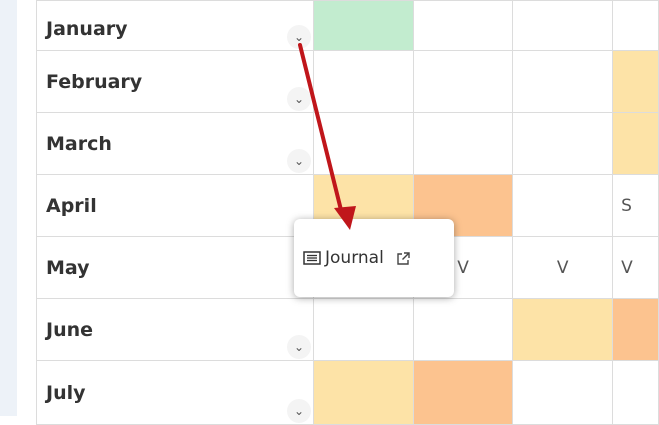 This screenshot has height=425, width=659. Describe the element at coordinates (175, 392) in the screenshot. I see `month-cell-july: July ⌄` at that location.